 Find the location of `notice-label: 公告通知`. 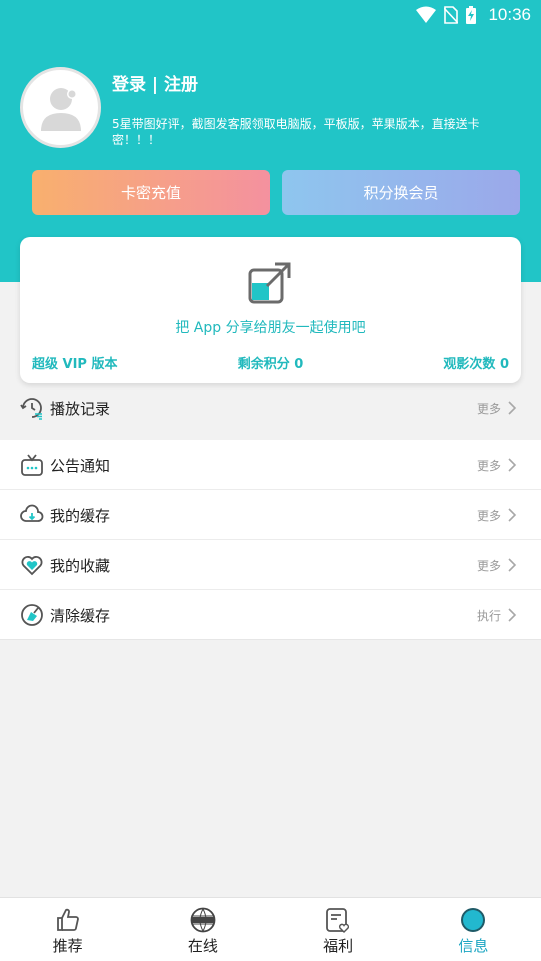

notice-label: 公告通知 is located at coordinates (80, 466).